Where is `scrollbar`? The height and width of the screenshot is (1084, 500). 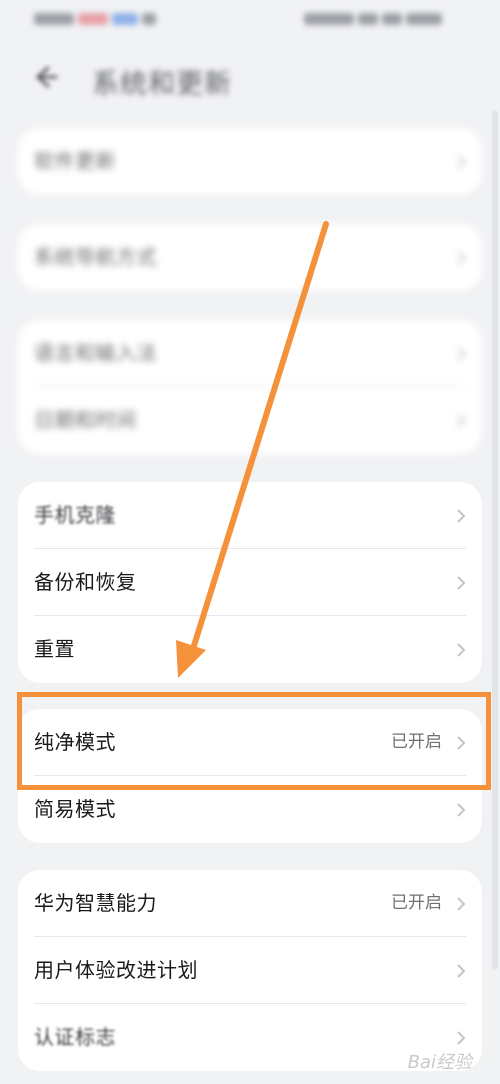
scrollbar is located at coordinates (495, 540).